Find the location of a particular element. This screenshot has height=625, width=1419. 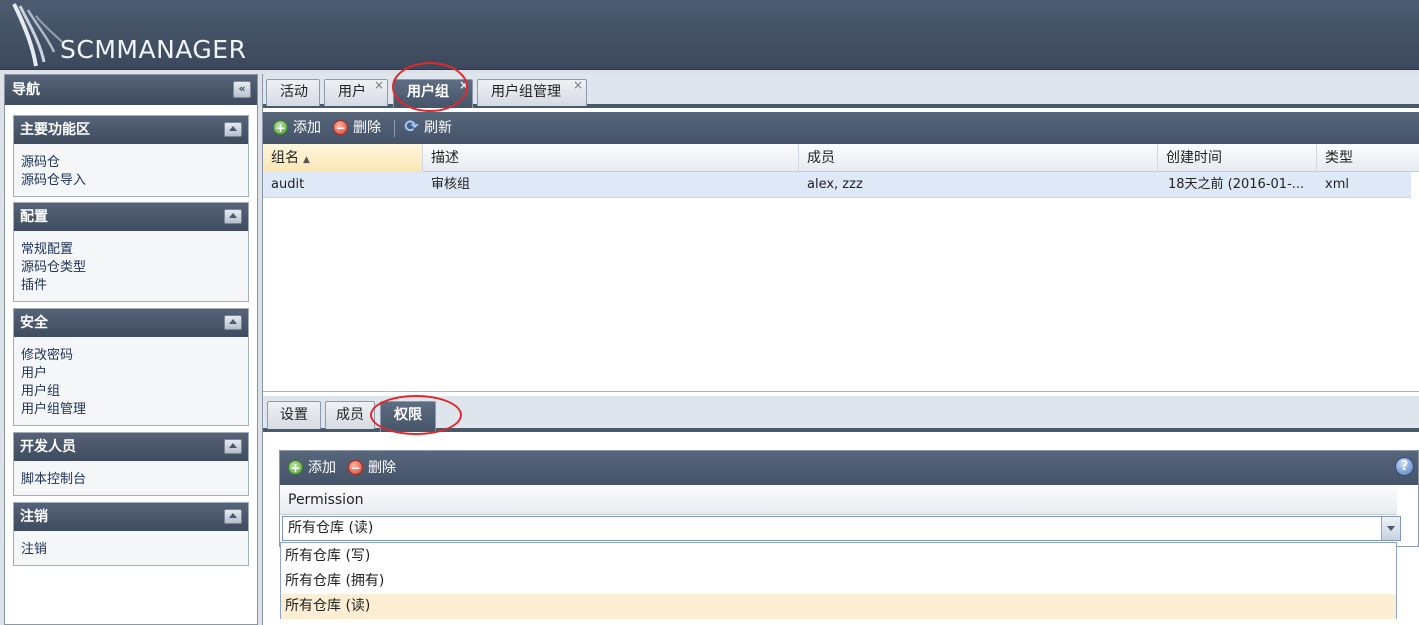

tab-label: 成员 is located at coordinates (350, 415).